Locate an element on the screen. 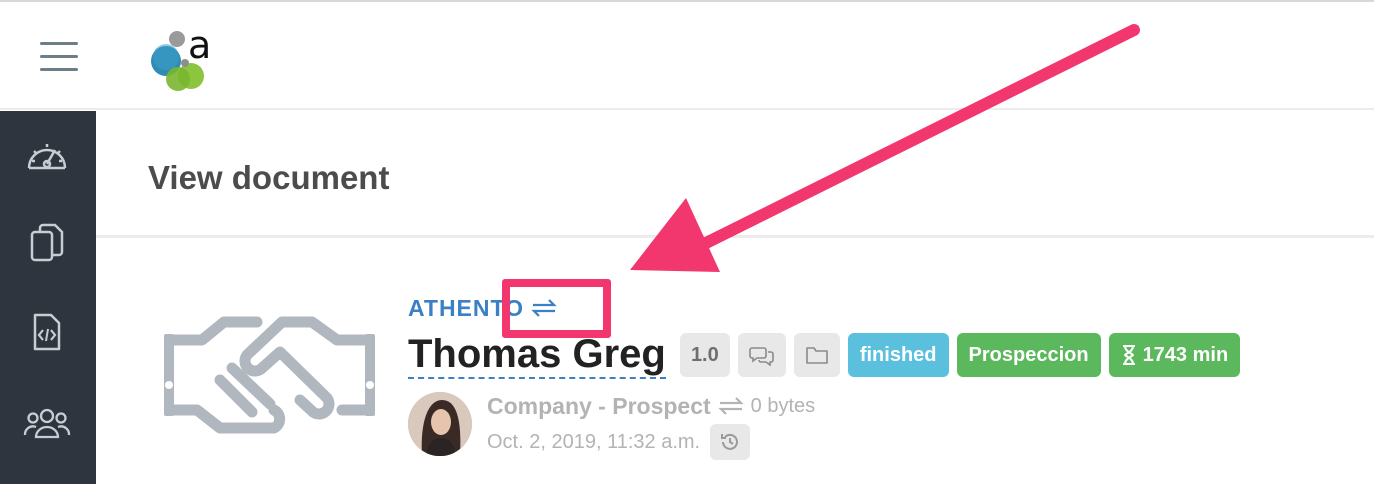 Image resolution: width=1374 pixels, height=484 pixels. file-size: 0 bytes is located at coordinates (783, 405).